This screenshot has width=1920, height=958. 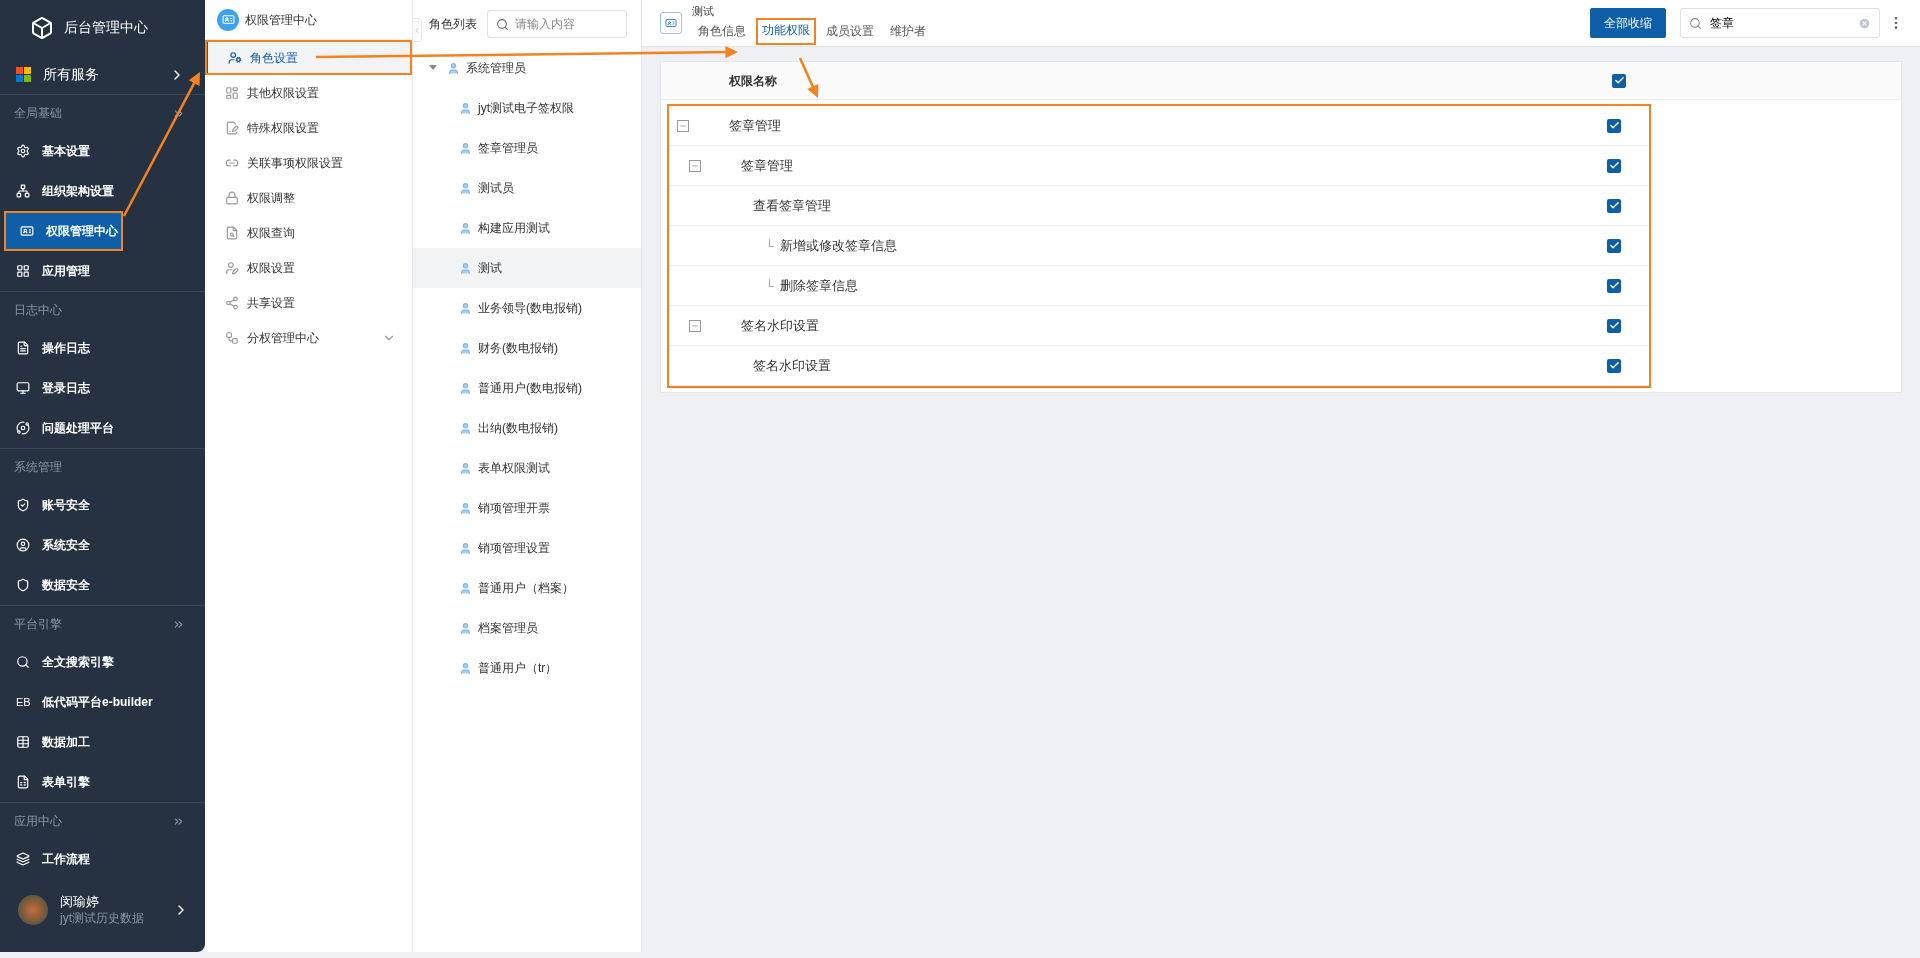 I want to click on tab: 维护者, so click(x=908, y=31).